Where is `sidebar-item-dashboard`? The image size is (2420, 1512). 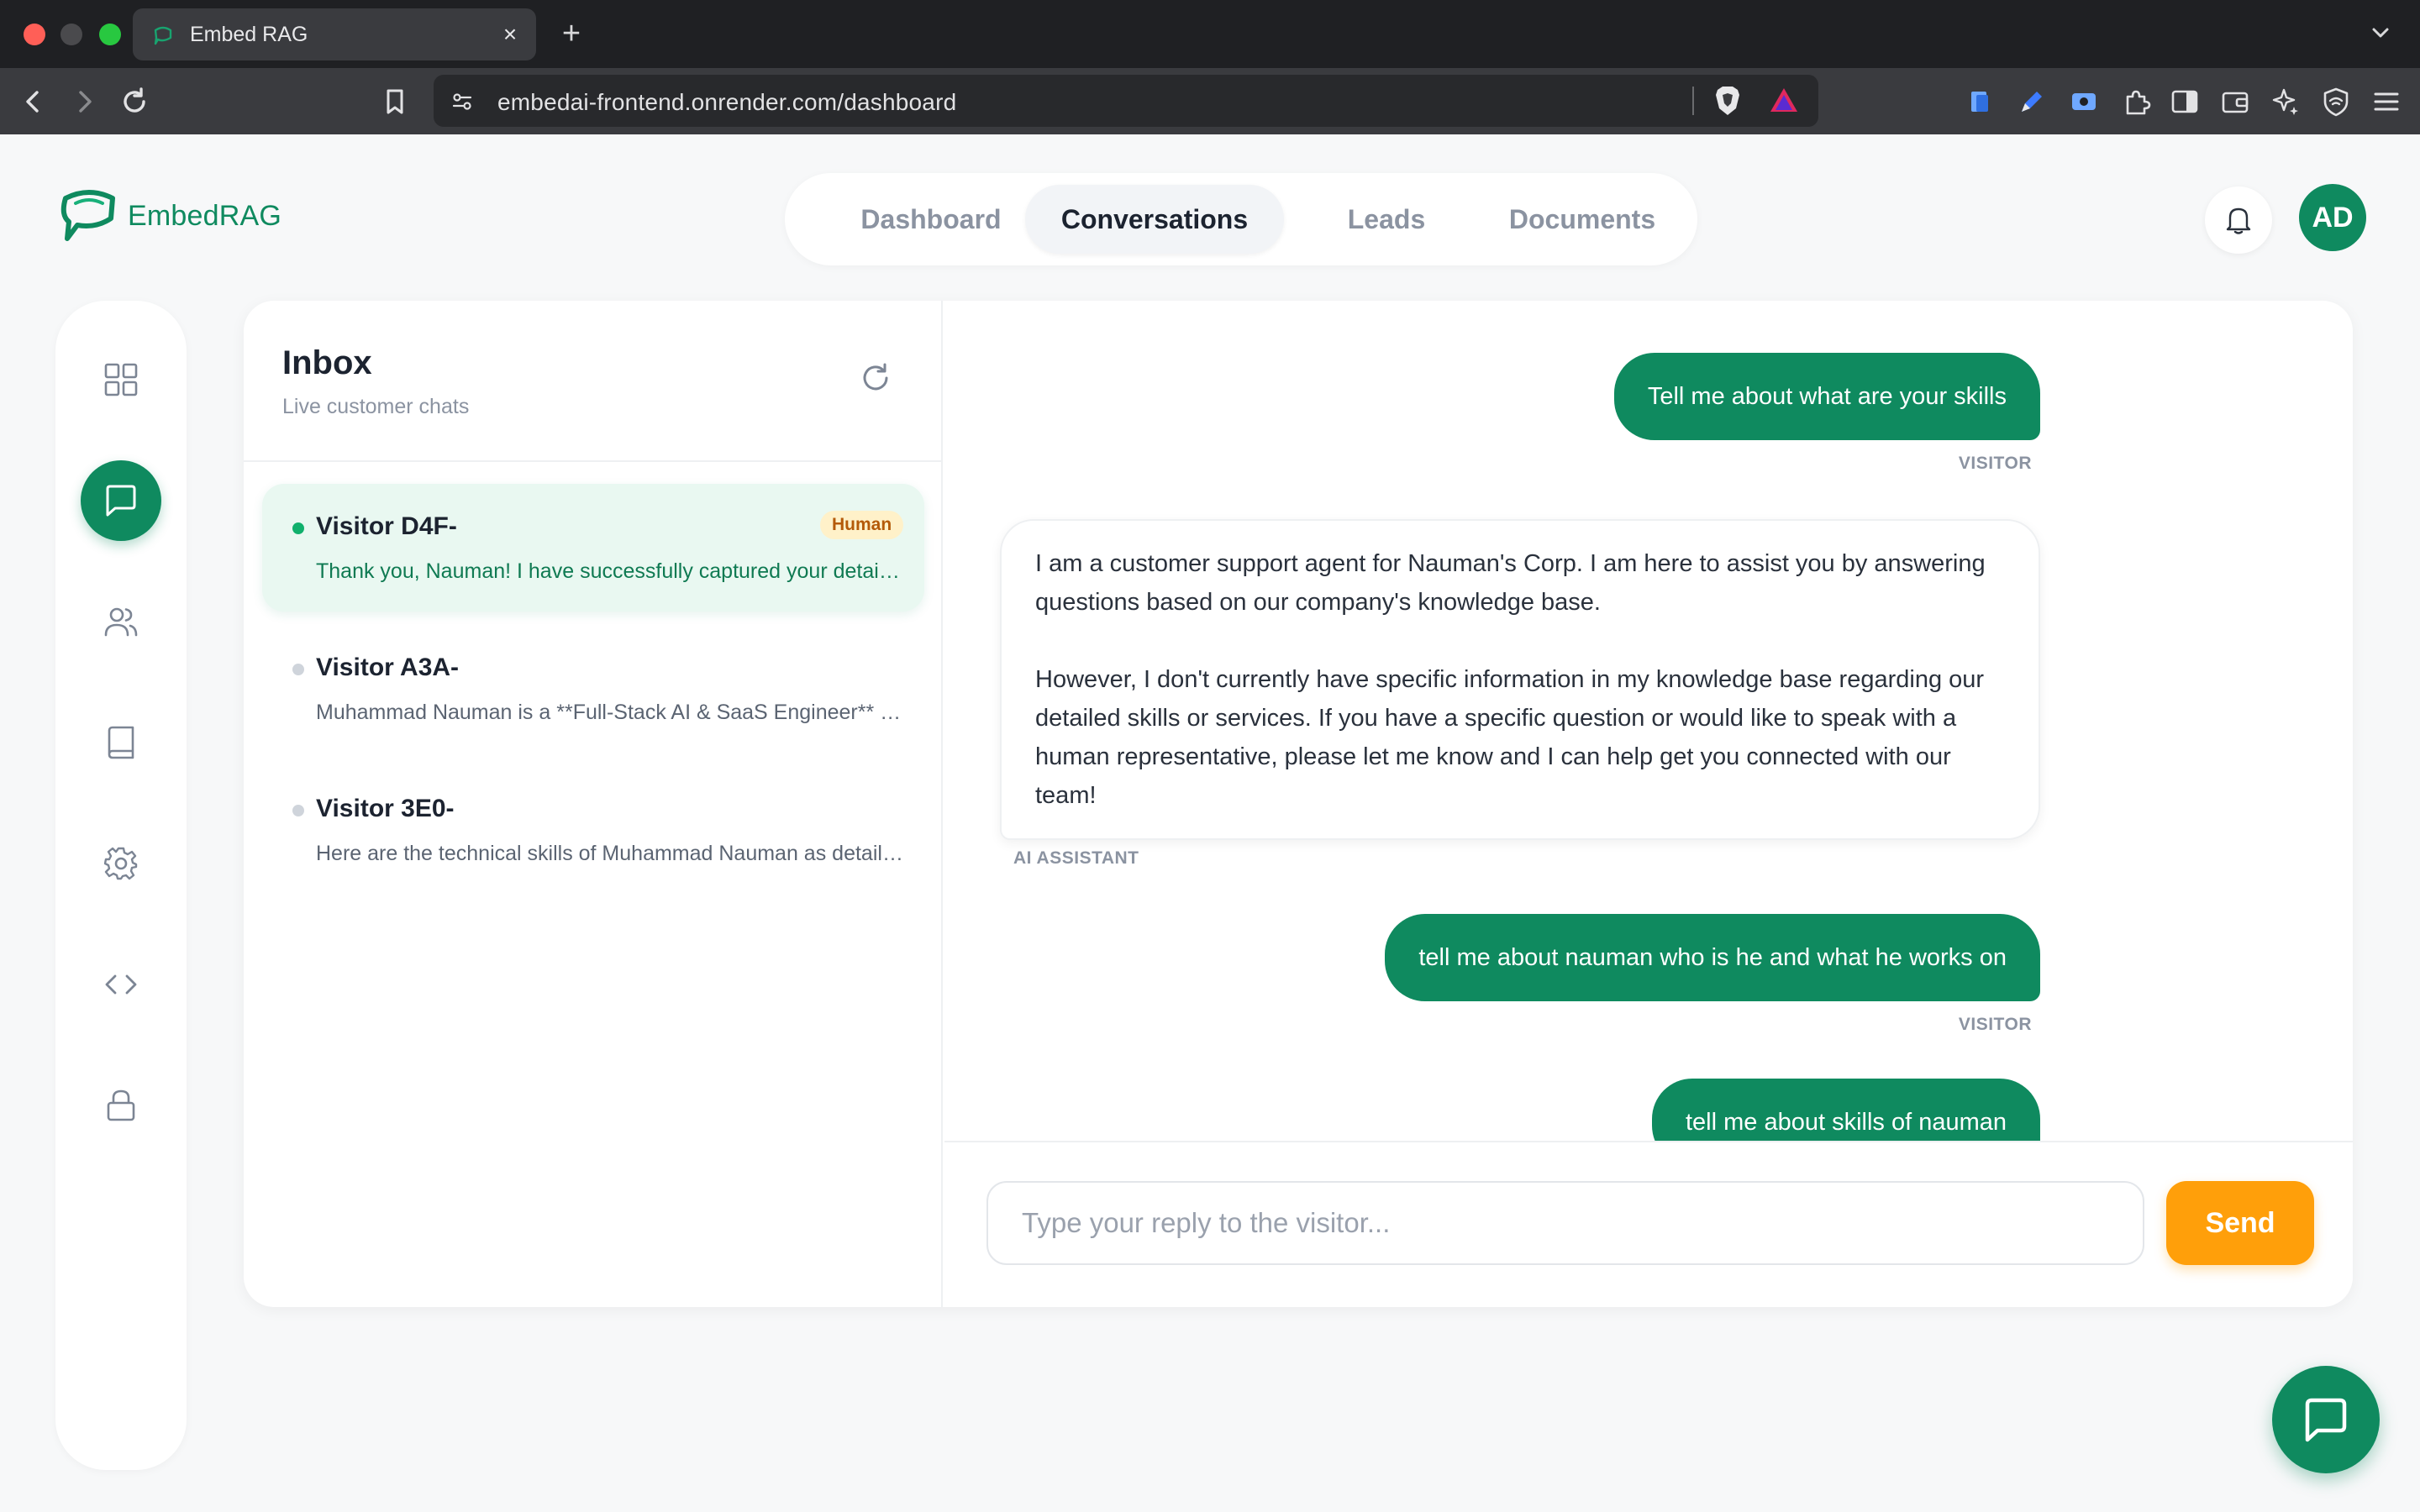 sidebar-item-dashboard is located at coordinates (121, 379).